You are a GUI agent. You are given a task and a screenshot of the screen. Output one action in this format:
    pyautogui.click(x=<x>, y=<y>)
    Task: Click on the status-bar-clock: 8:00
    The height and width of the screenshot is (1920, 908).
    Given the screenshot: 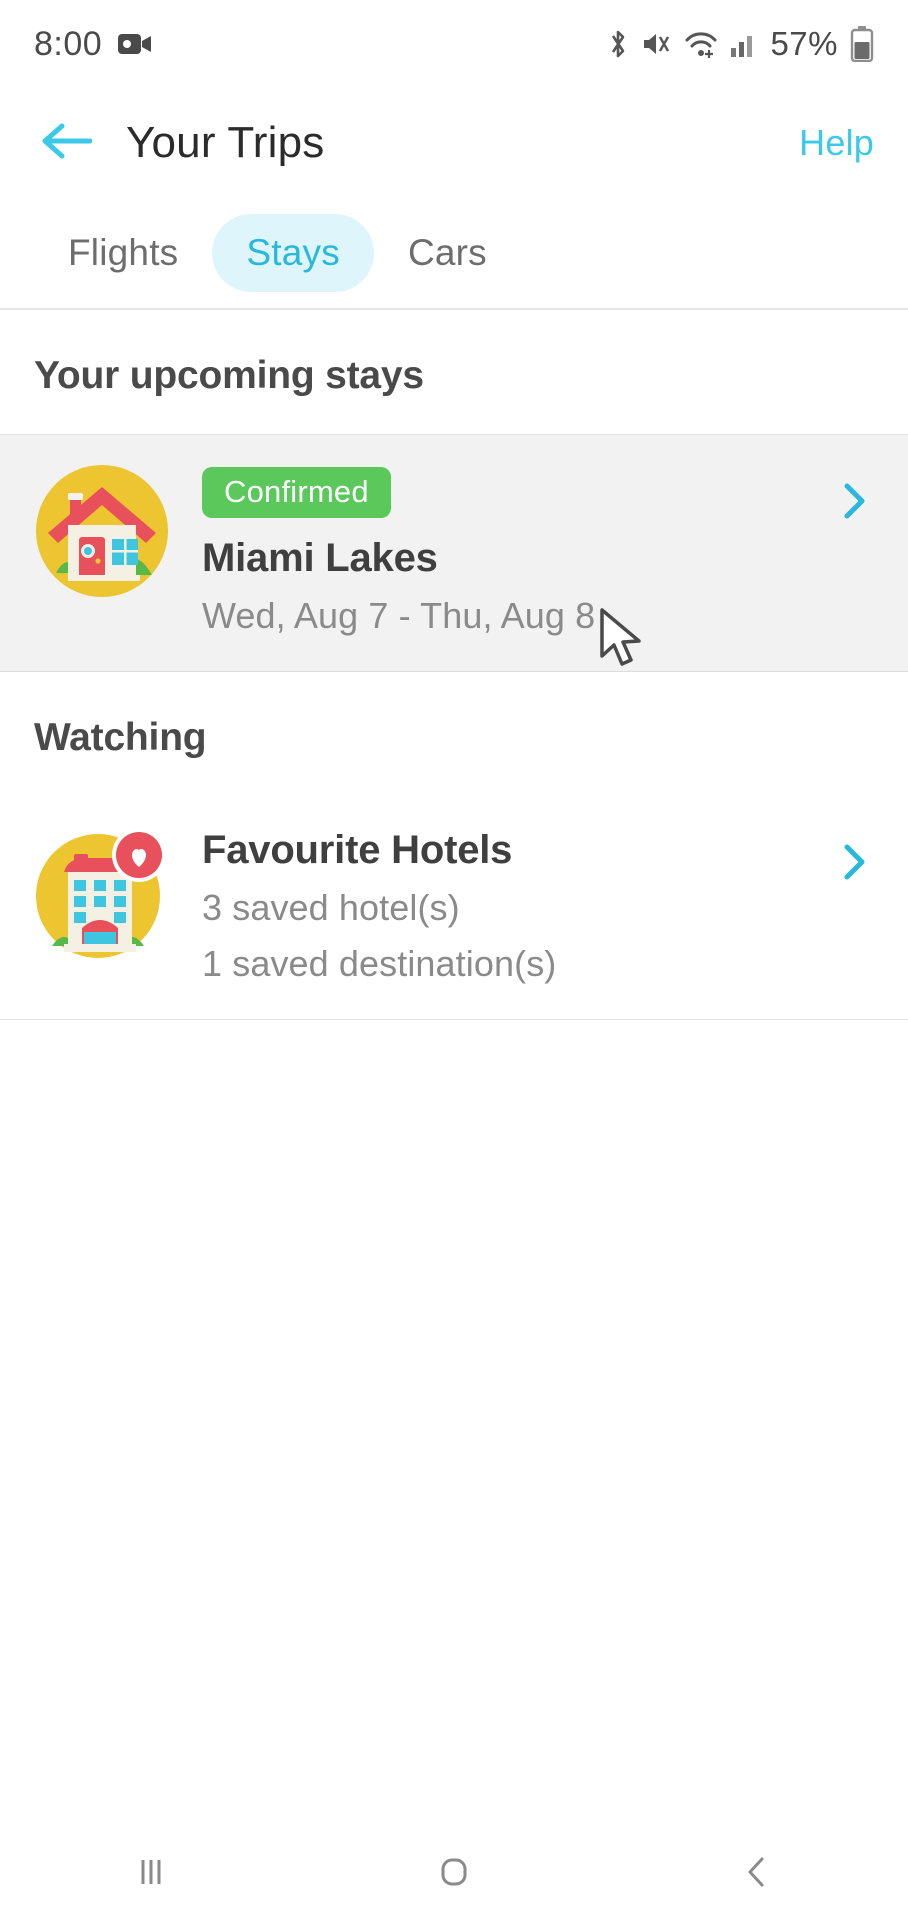 What is the action you would take?
    pyautogui.click(x=68, y=43)
    